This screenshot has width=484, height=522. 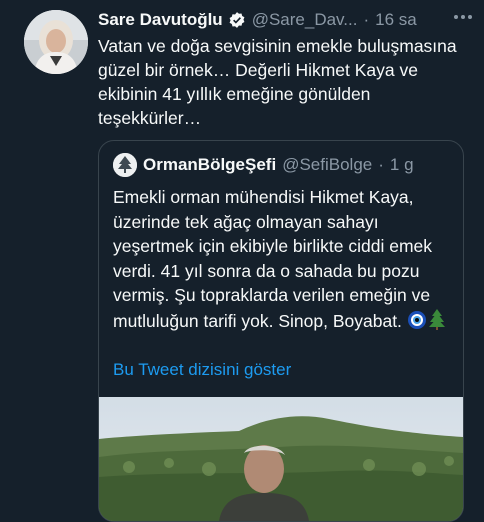 I want to click on tweet-header: Sare Davutoğlu @Sare_Dav... · 16 sa, so click(x=286, y=20).